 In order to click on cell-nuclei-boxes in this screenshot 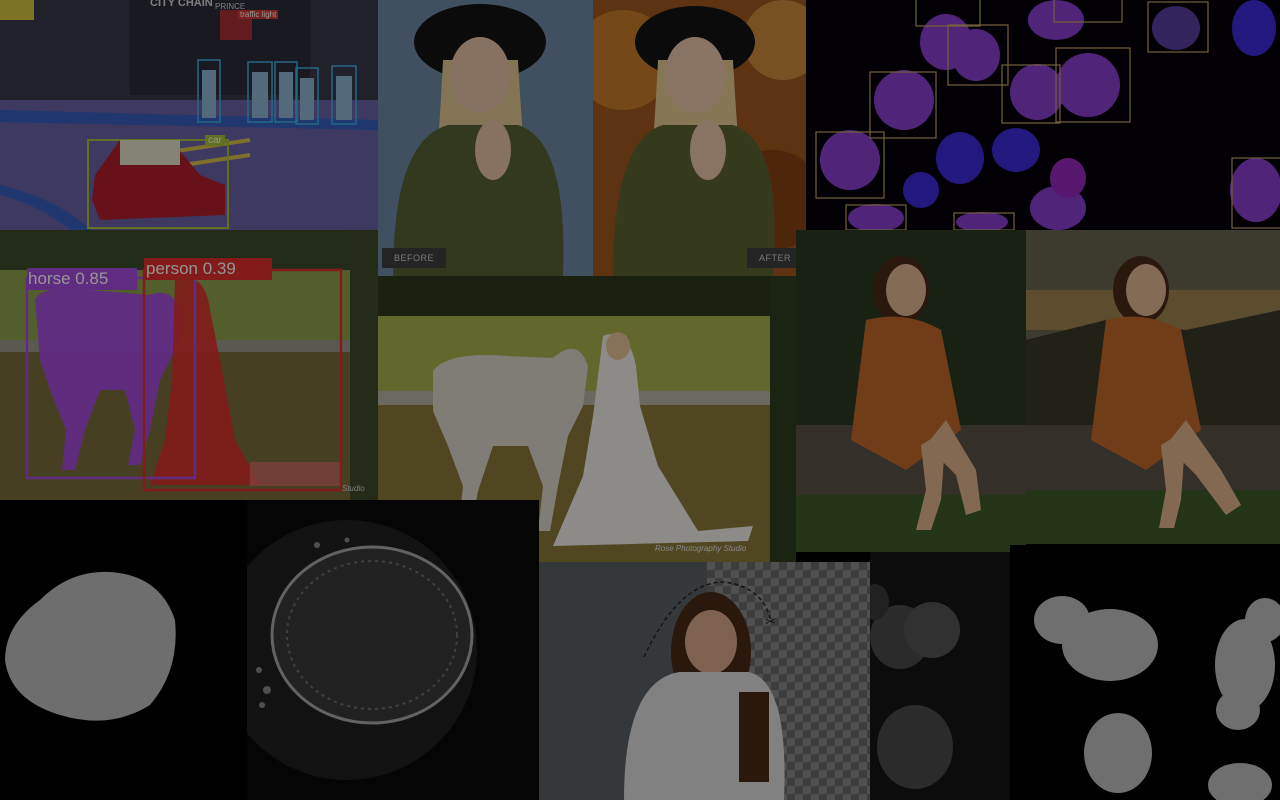, I will do `click(1043, 115)`.